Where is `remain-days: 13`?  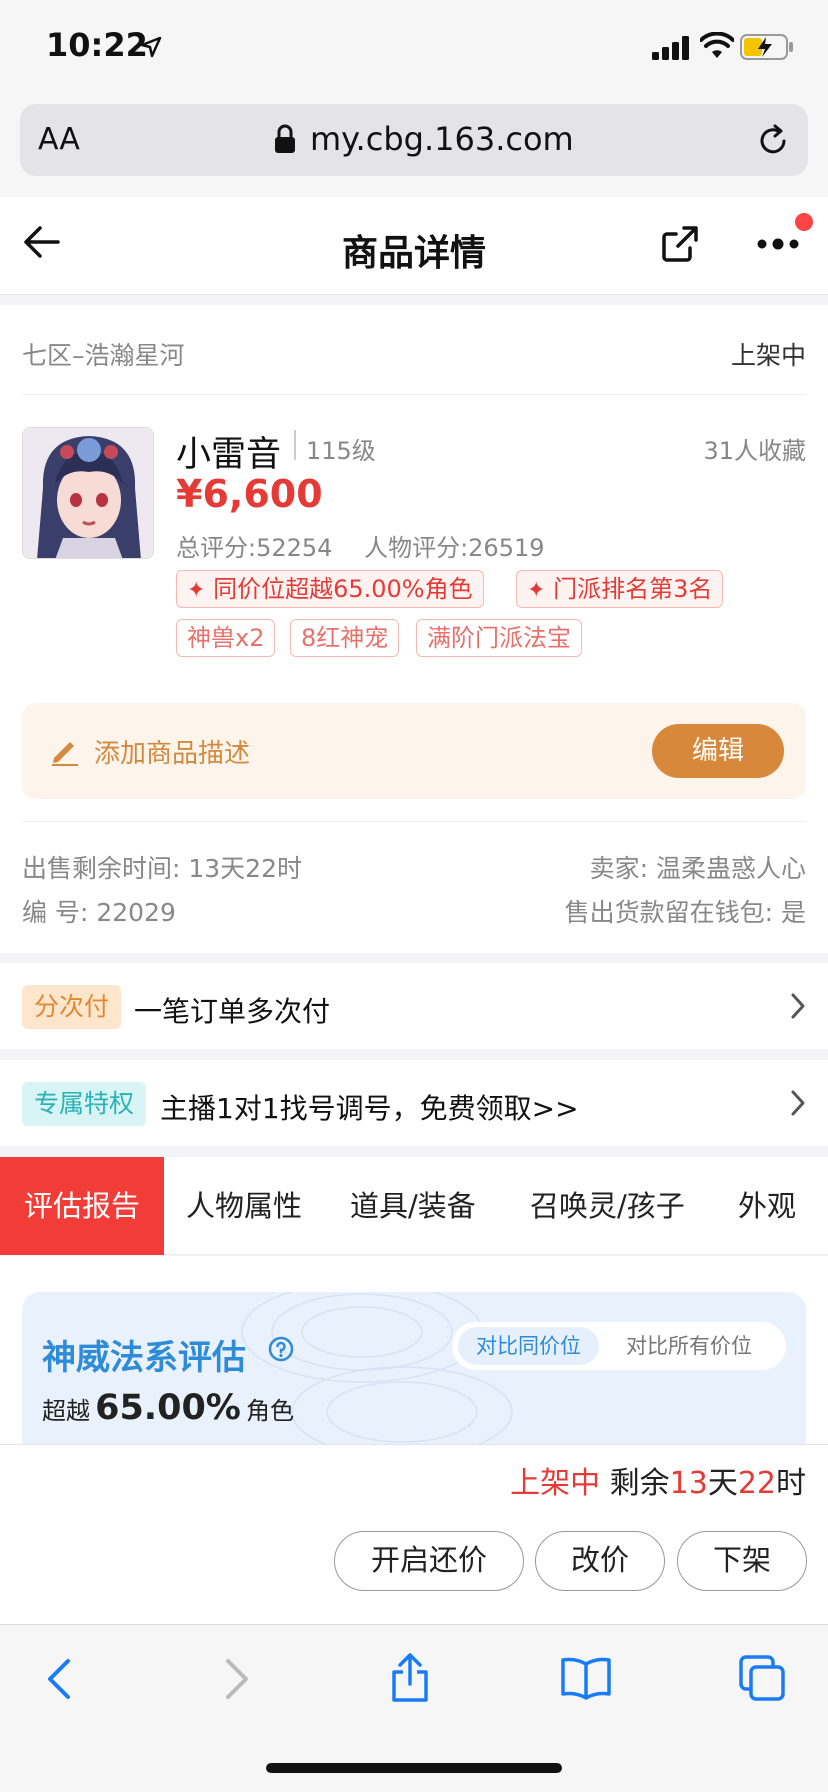
remain-days: 13 is located at coordinates (688, 1483).